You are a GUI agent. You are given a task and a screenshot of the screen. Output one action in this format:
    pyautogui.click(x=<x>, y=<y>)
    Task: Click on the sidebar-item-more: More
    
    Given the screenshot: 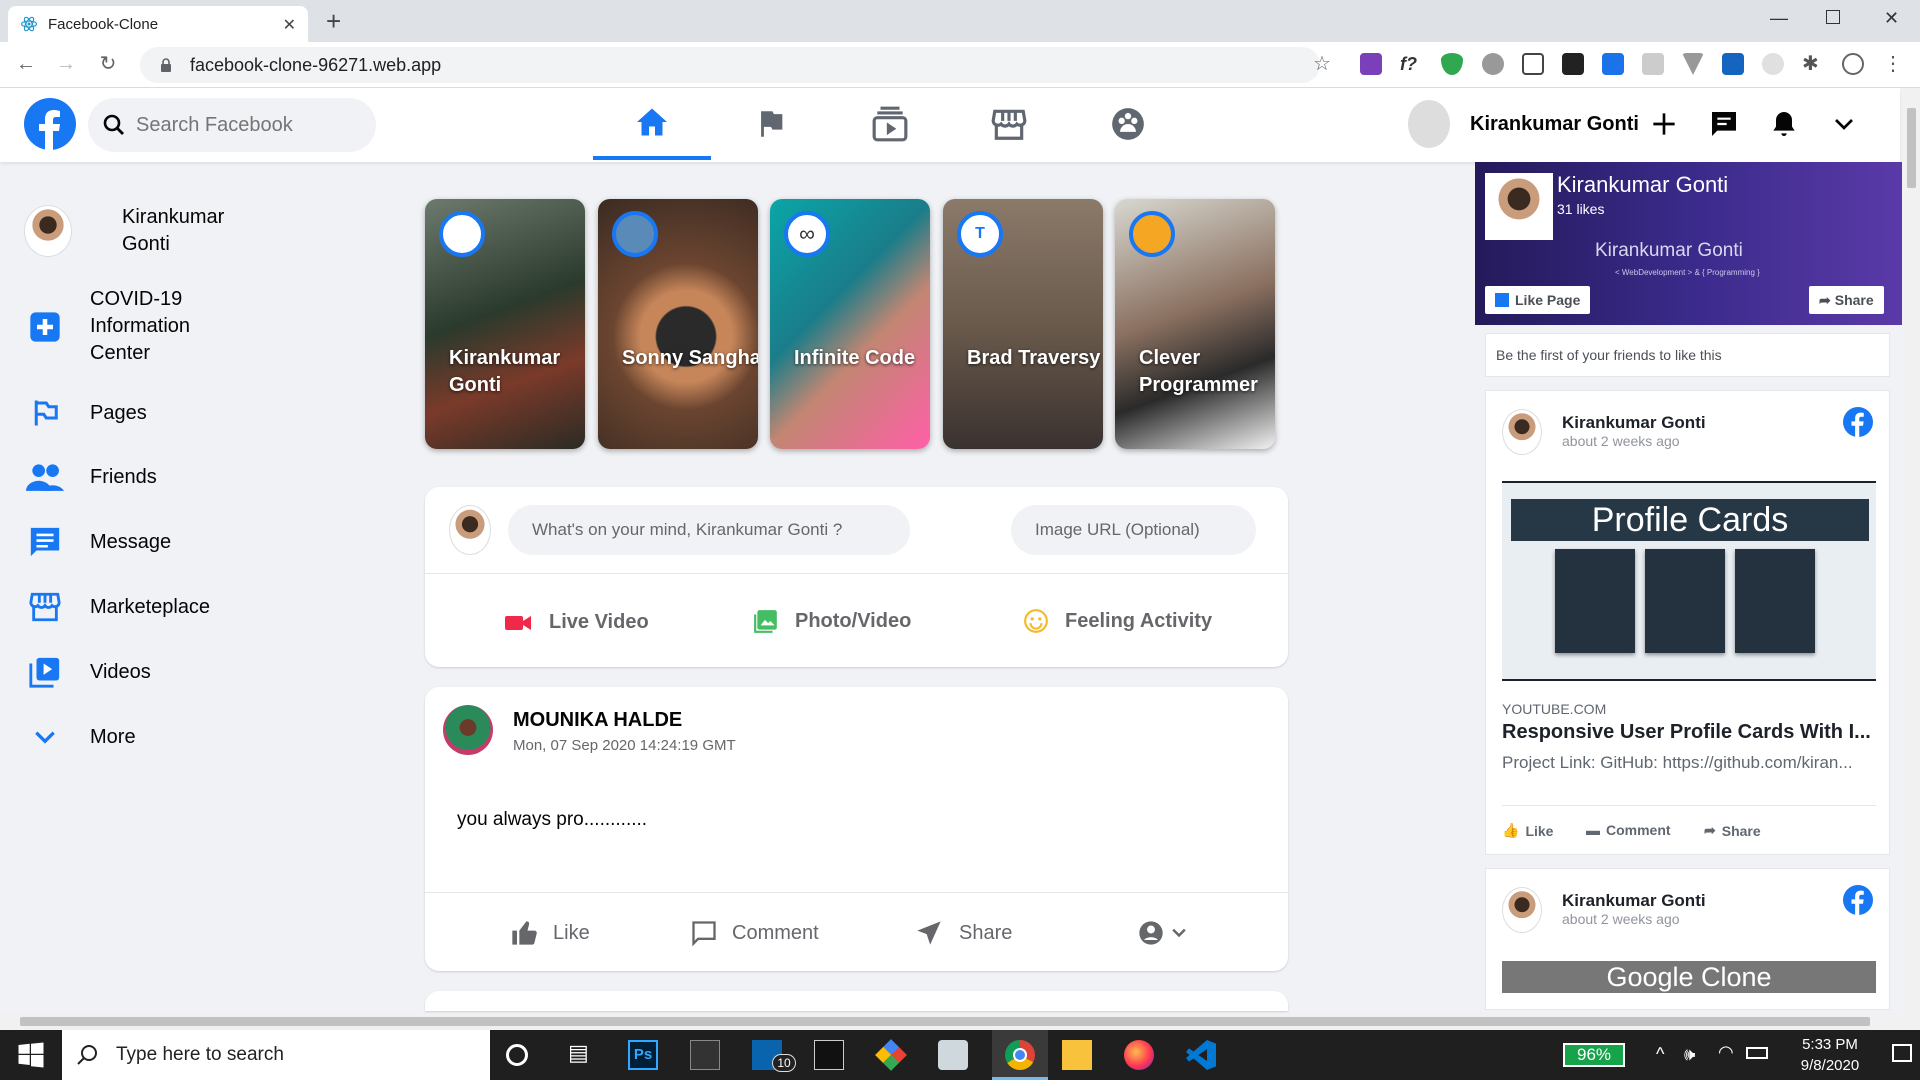 What is the action you would take?
    pyautogui.click(x=80, y=737)
    